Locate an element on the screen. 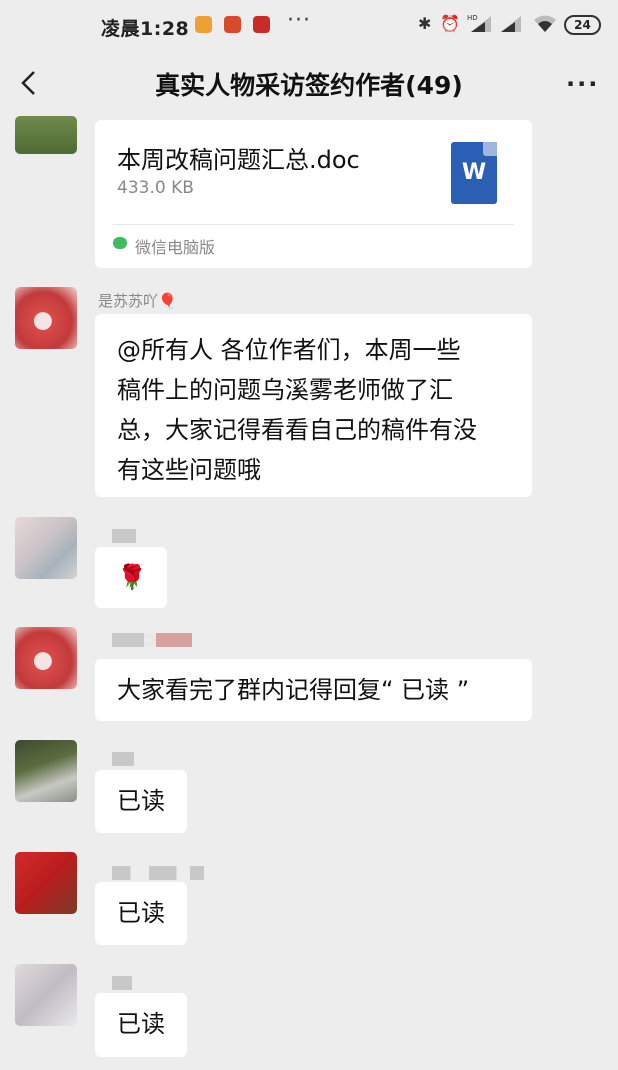  status-time: 凌晨1:28 is located at coordinates (145, 29).